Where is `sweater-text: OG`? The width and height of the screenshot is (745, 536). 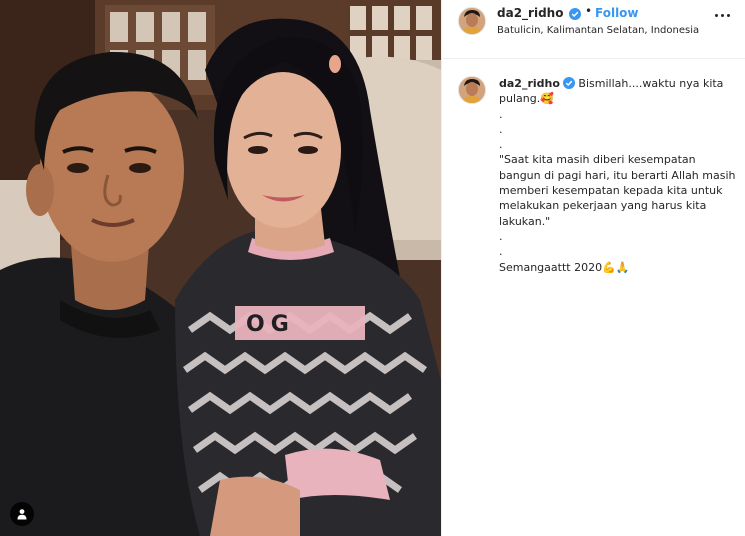
sweater-text: OG is located at coordinates (270, 324).